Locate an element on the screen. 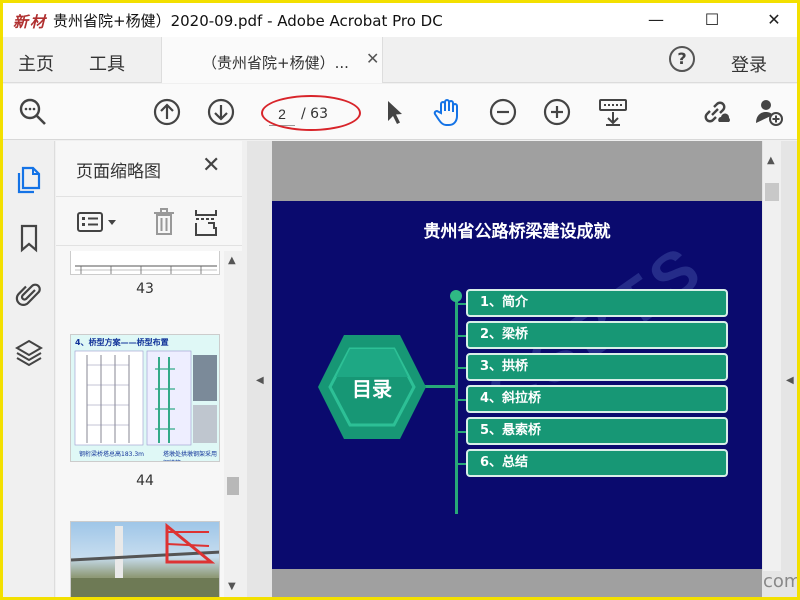 The image size is (800, 600). keyboard-icon is located at coordinates (613, 112).